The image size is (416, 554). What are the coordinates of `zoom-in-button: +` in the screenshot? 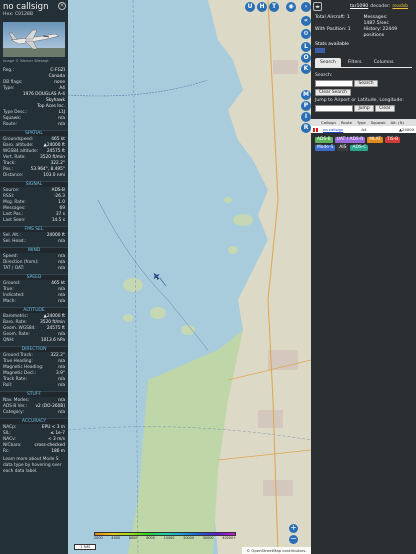 It's located at (293, 528).